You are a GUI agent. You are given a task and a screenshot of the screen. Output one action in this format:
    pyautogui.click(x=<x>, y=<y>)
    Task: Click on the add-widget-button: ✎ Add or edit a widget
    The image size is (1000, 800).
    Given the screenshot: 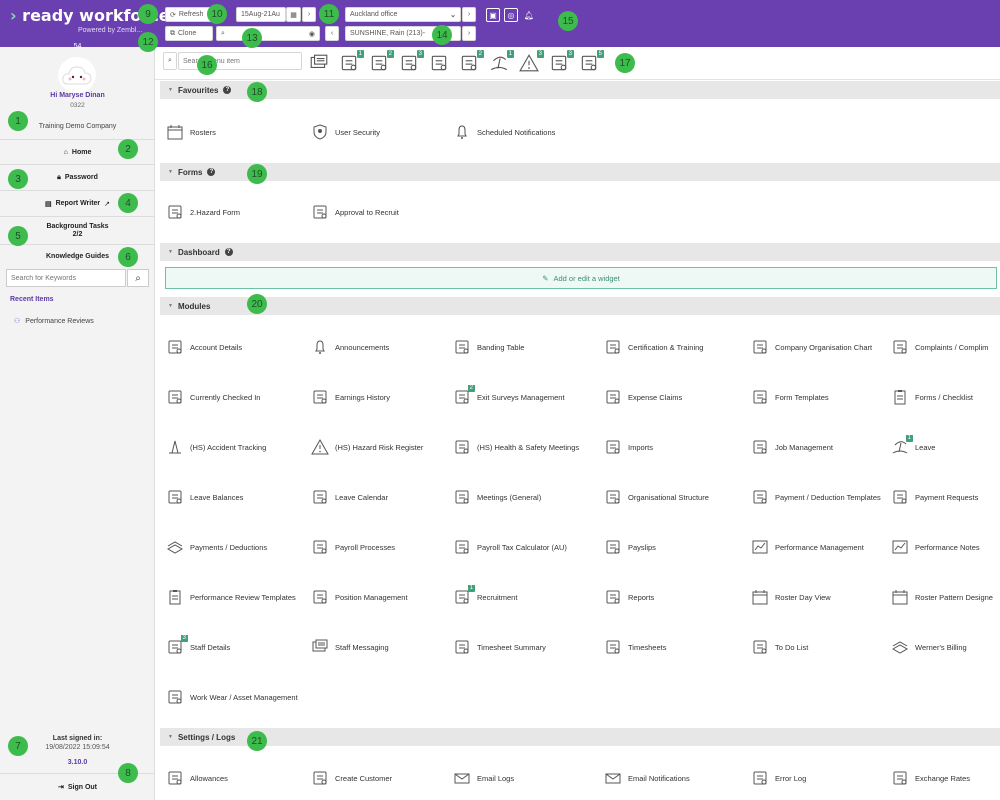 What is the action you would take?
    pyautogui.click(x=581, y=278)
    